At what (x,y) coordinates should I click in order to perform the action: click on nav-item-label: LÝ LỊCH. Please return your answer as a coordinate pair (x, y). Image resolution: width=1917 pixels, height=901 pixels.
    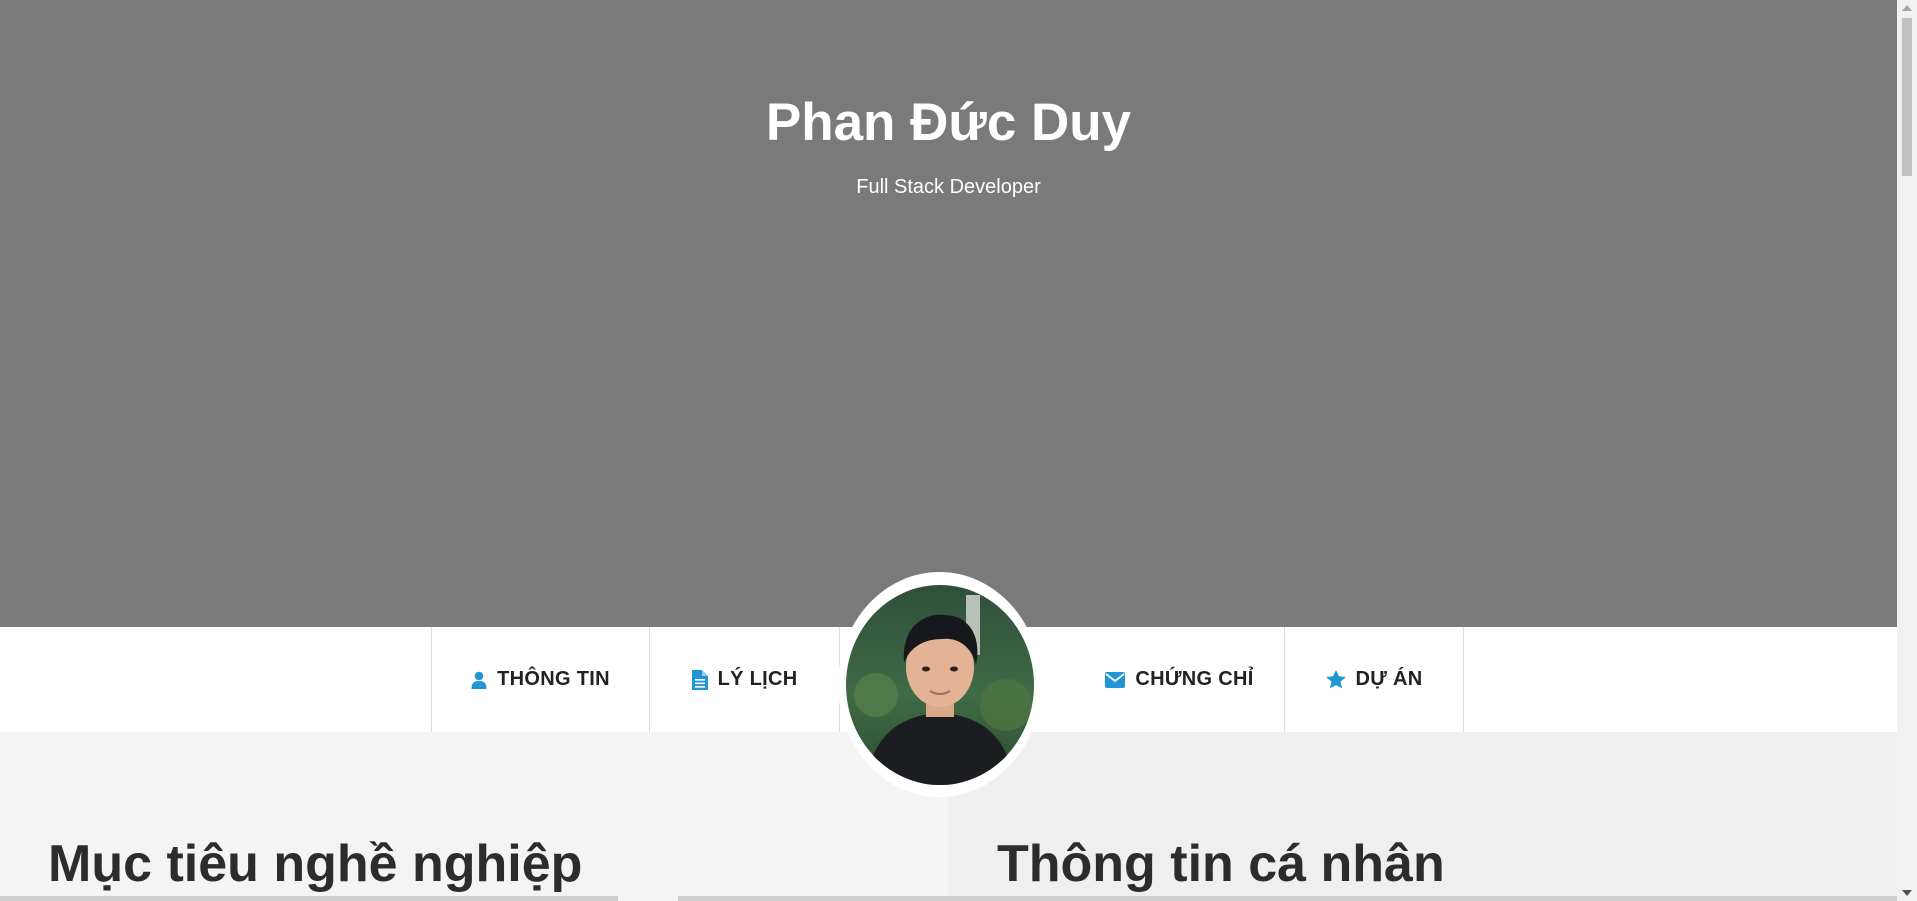
    Looking at the image, I should click on (757, 679).